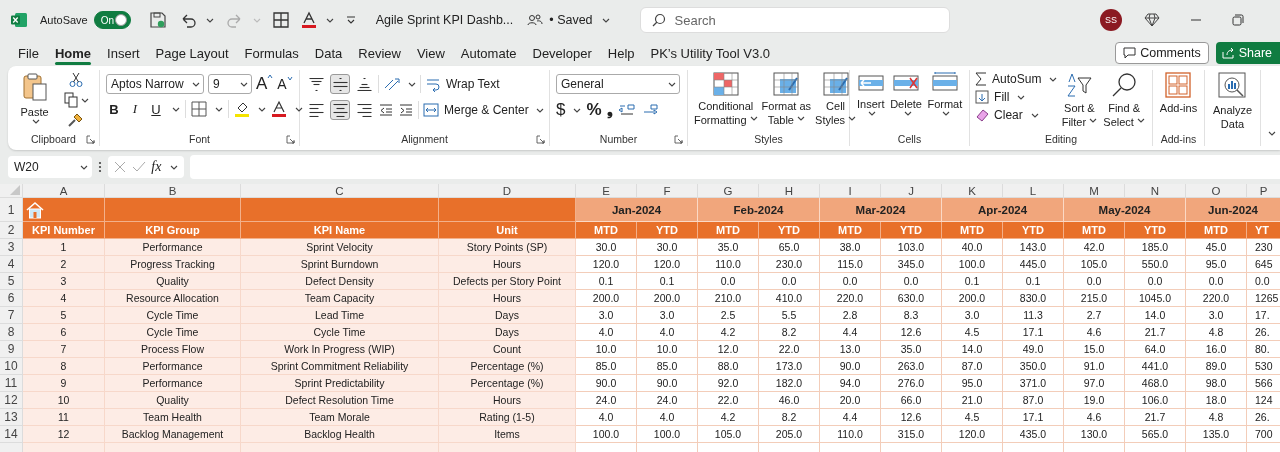 The width and height of the screenshot is (1280, 452). What do you see at coordinates (1000, 97) in the screenshot?
I see `fill-button: Fill` at bounding box center [1000, 97].